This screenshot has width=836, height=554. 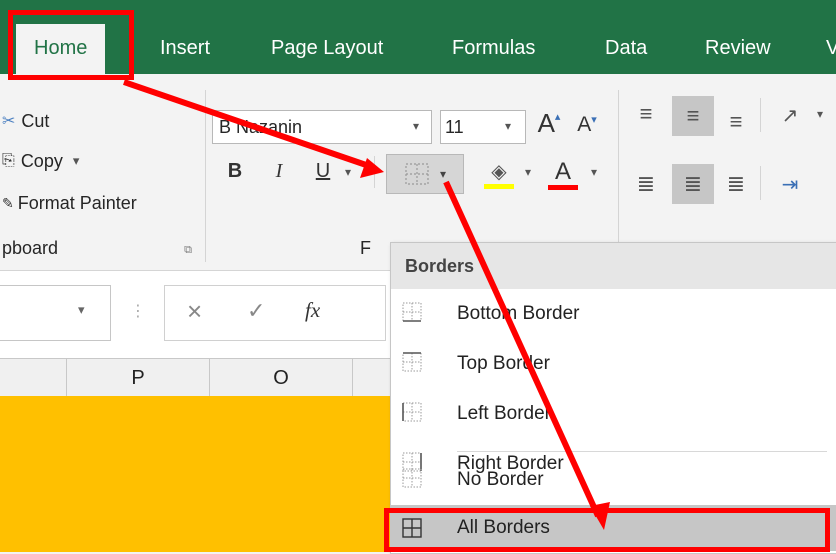 I want to click on arrow-to-borders-button, so click(x=248, y=124).